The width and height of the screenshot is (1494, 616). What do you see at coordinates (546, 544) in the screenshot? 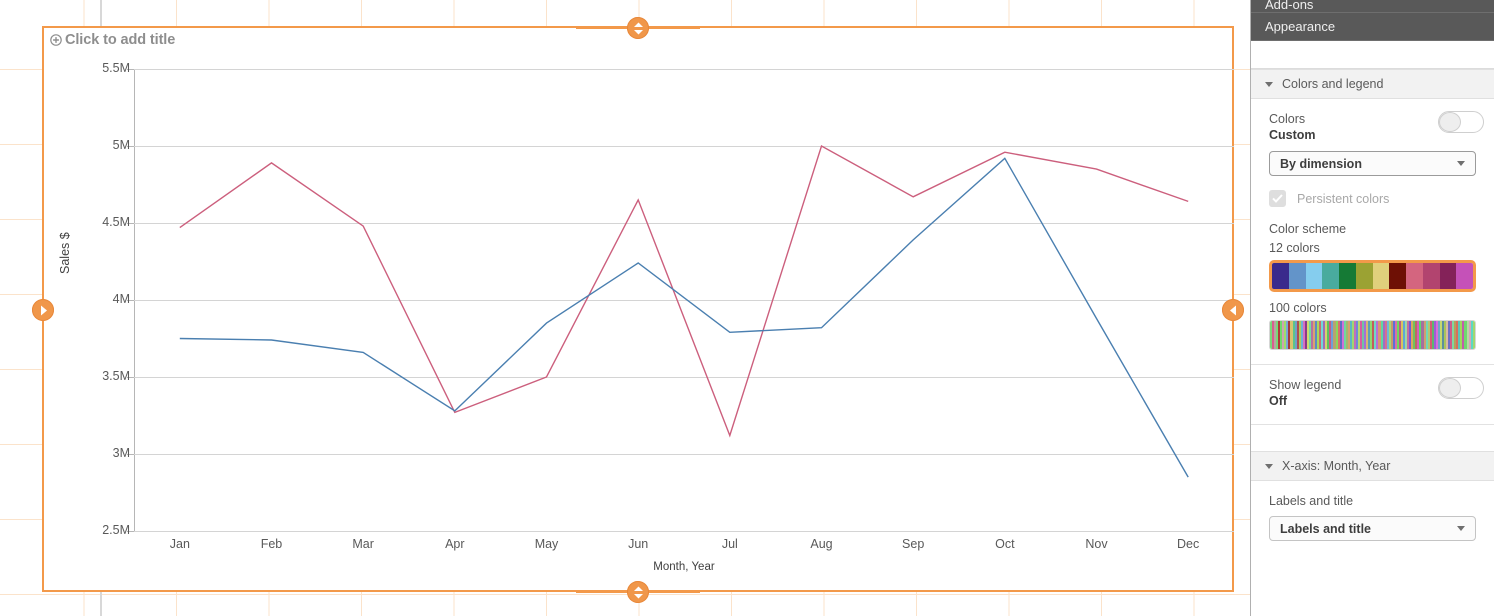
I see `x-axis-tick-label: May` at bounding box center [546, 544].